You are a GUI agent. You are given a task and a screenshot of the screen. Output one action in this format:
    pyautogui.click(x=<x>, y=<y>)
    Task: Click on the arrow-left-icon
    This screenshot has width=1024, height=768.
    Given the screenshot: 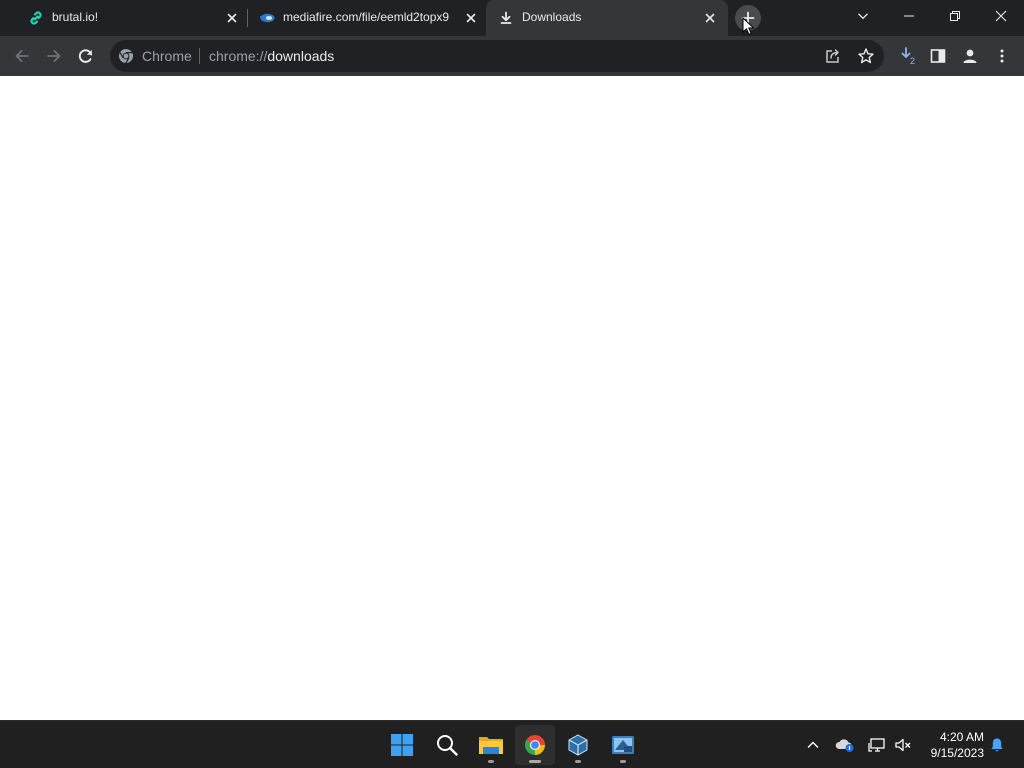 What is the action you would take?
    pyautogui.click(x=22, y=56)
    